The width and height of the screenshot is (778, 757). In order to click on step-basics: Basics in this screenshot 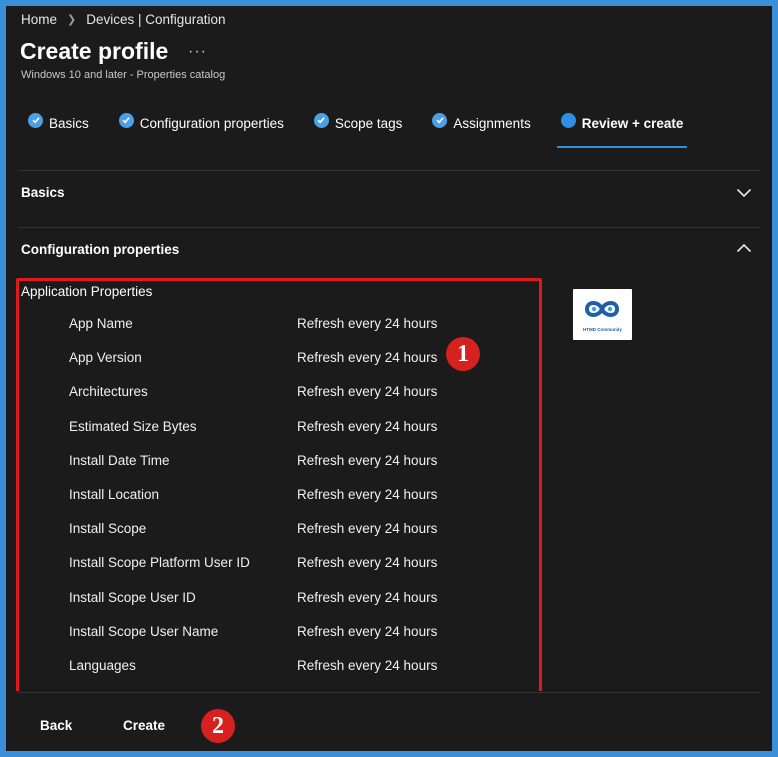, I will do `click(58, 123)`.